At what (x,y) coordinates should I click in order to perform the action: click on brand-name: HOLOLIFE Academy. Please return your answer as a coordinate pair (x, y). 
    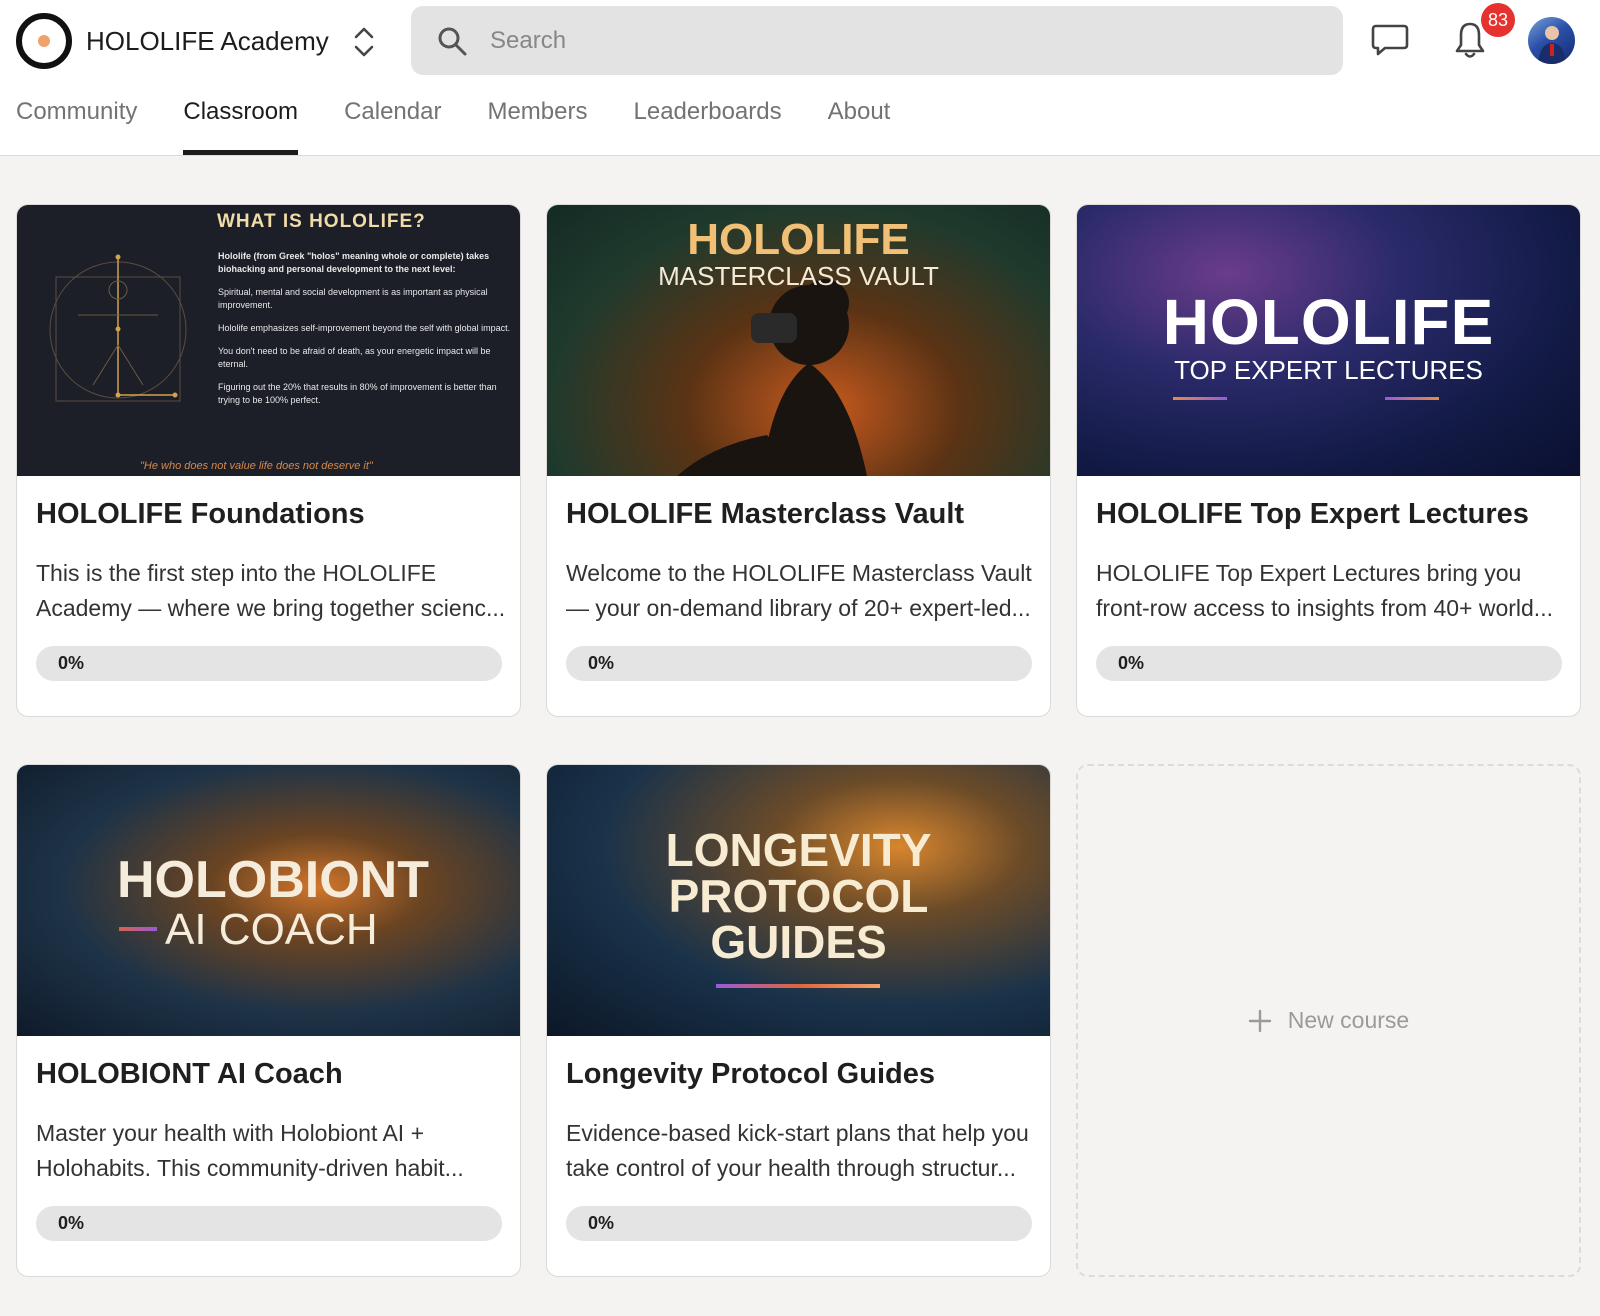
    Looking at the image, I should click on (207, 41).